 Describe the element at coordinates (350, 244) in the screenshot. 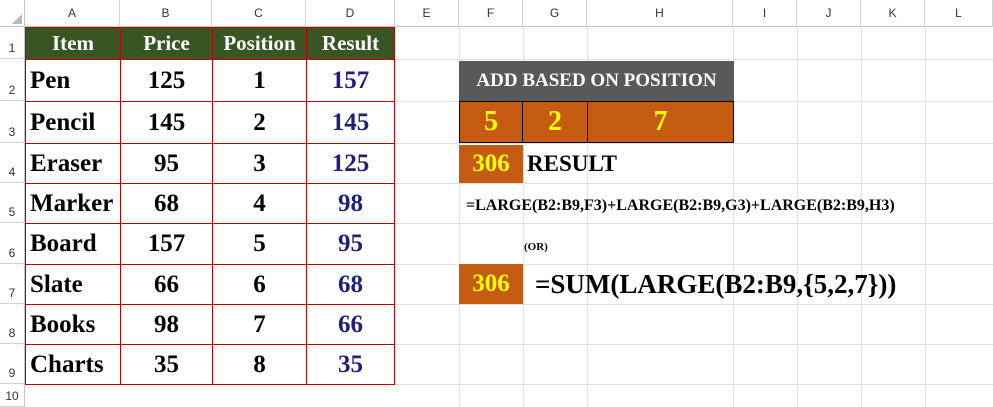

I see `cell-result: 95` at that location.